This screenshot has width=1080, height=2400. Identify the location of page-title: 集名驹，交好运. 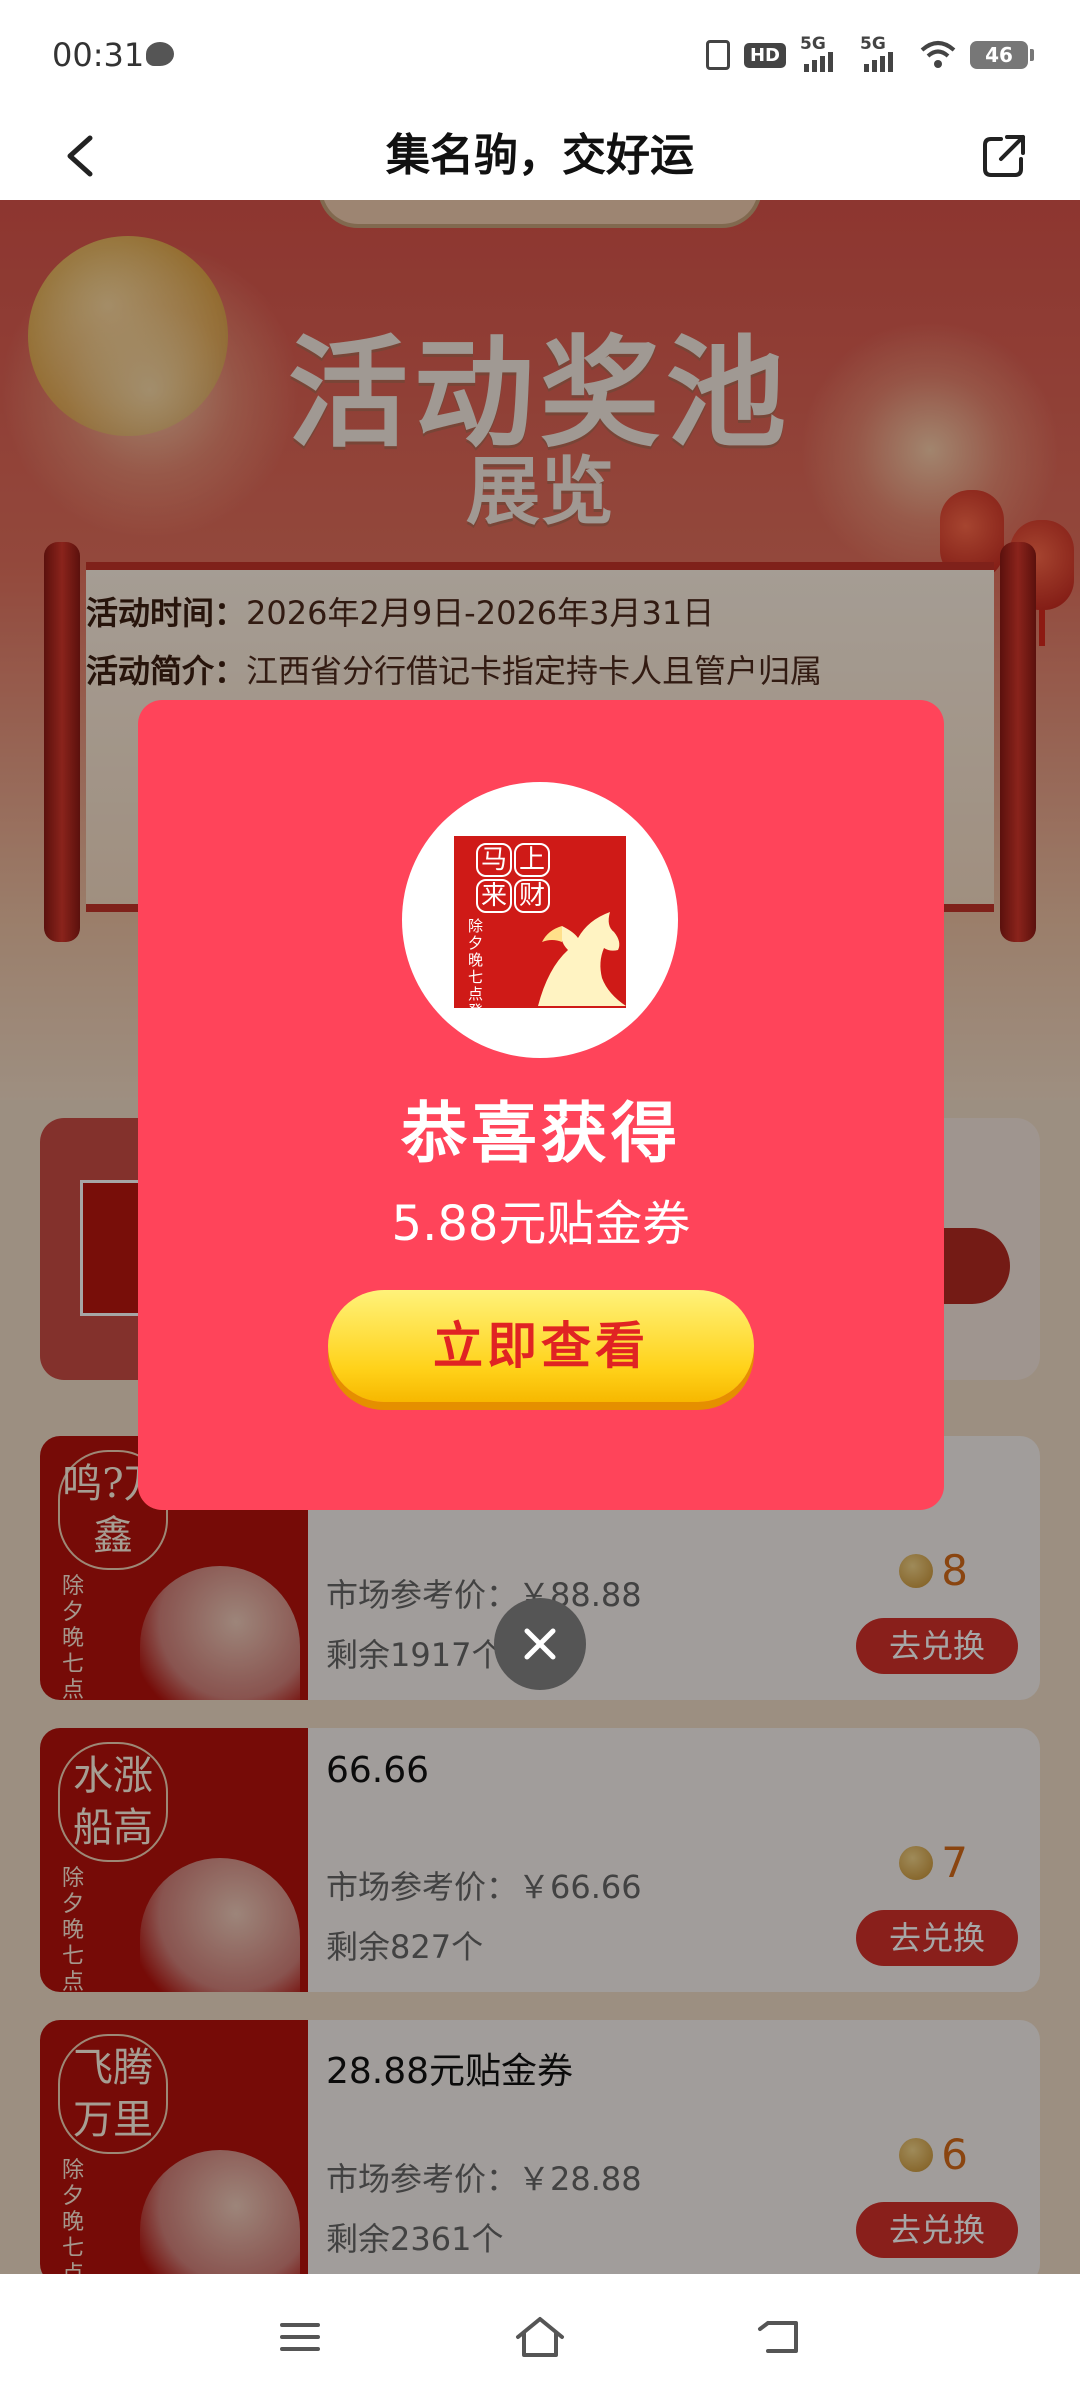
(540, 155).